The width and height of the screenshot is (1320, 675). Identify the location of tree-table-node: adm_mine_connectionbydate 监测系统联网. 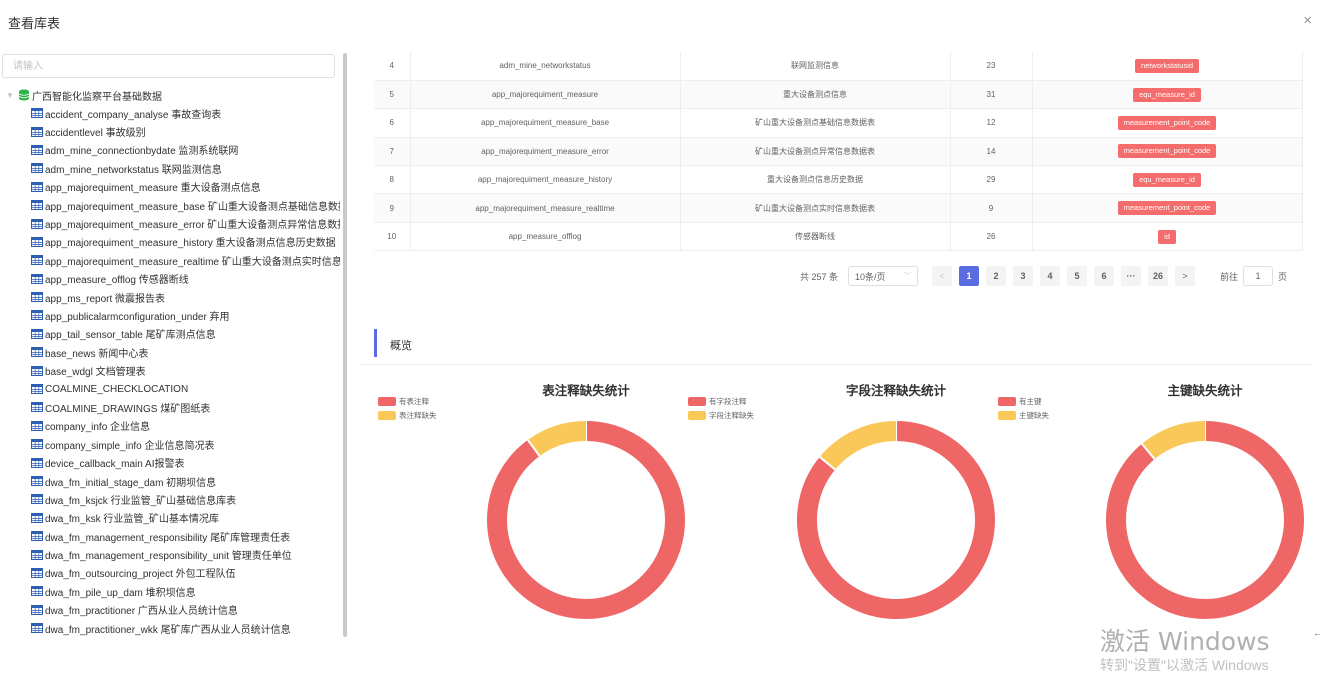
(170, 150).